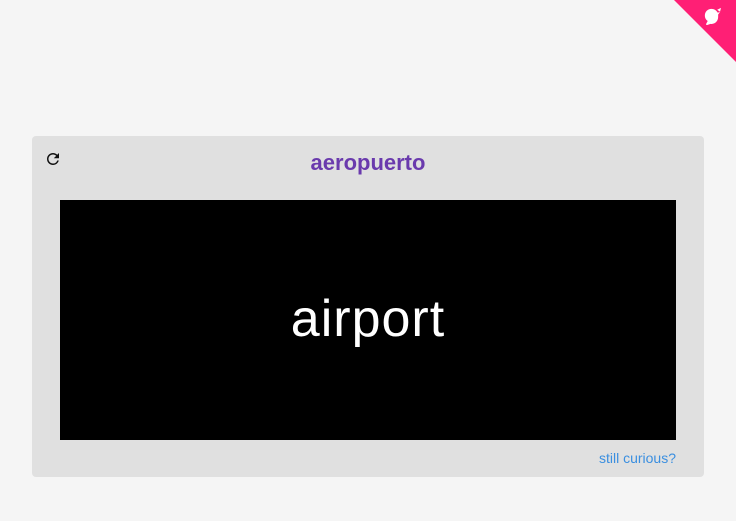 The height and width of the screenshot is (521, 736). I want to click on github-octocat-icon, so click(705, 31).